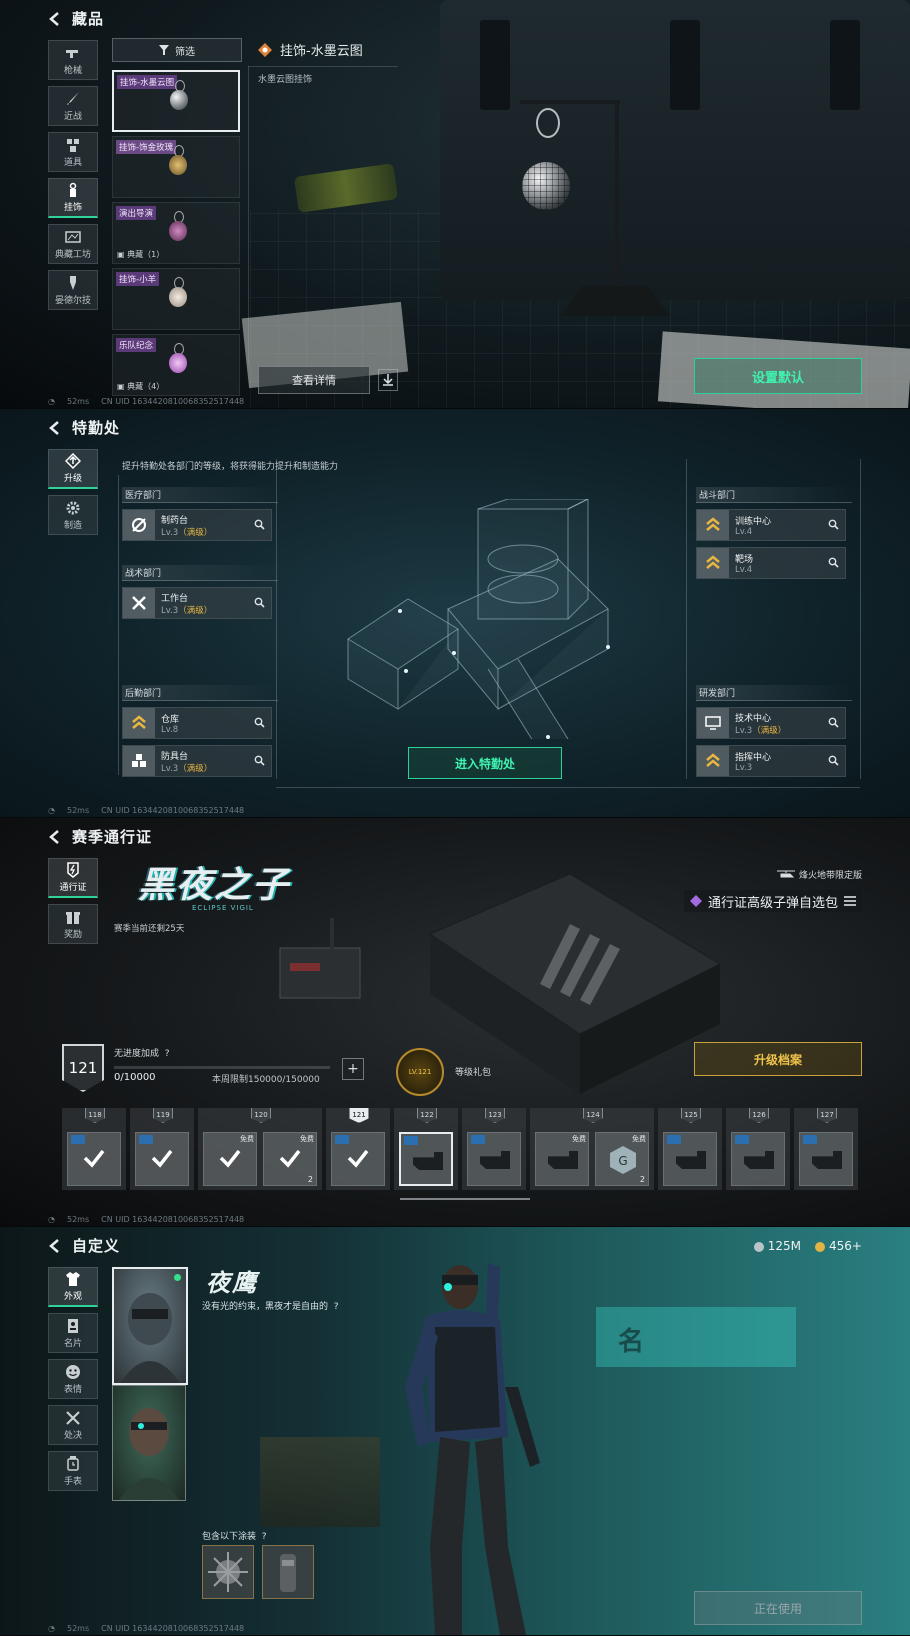 This screenshot has width=910, height=1636. I want to click on list-item: 乐队纪念 ▣ 典藏（4）, so click(176, 365).